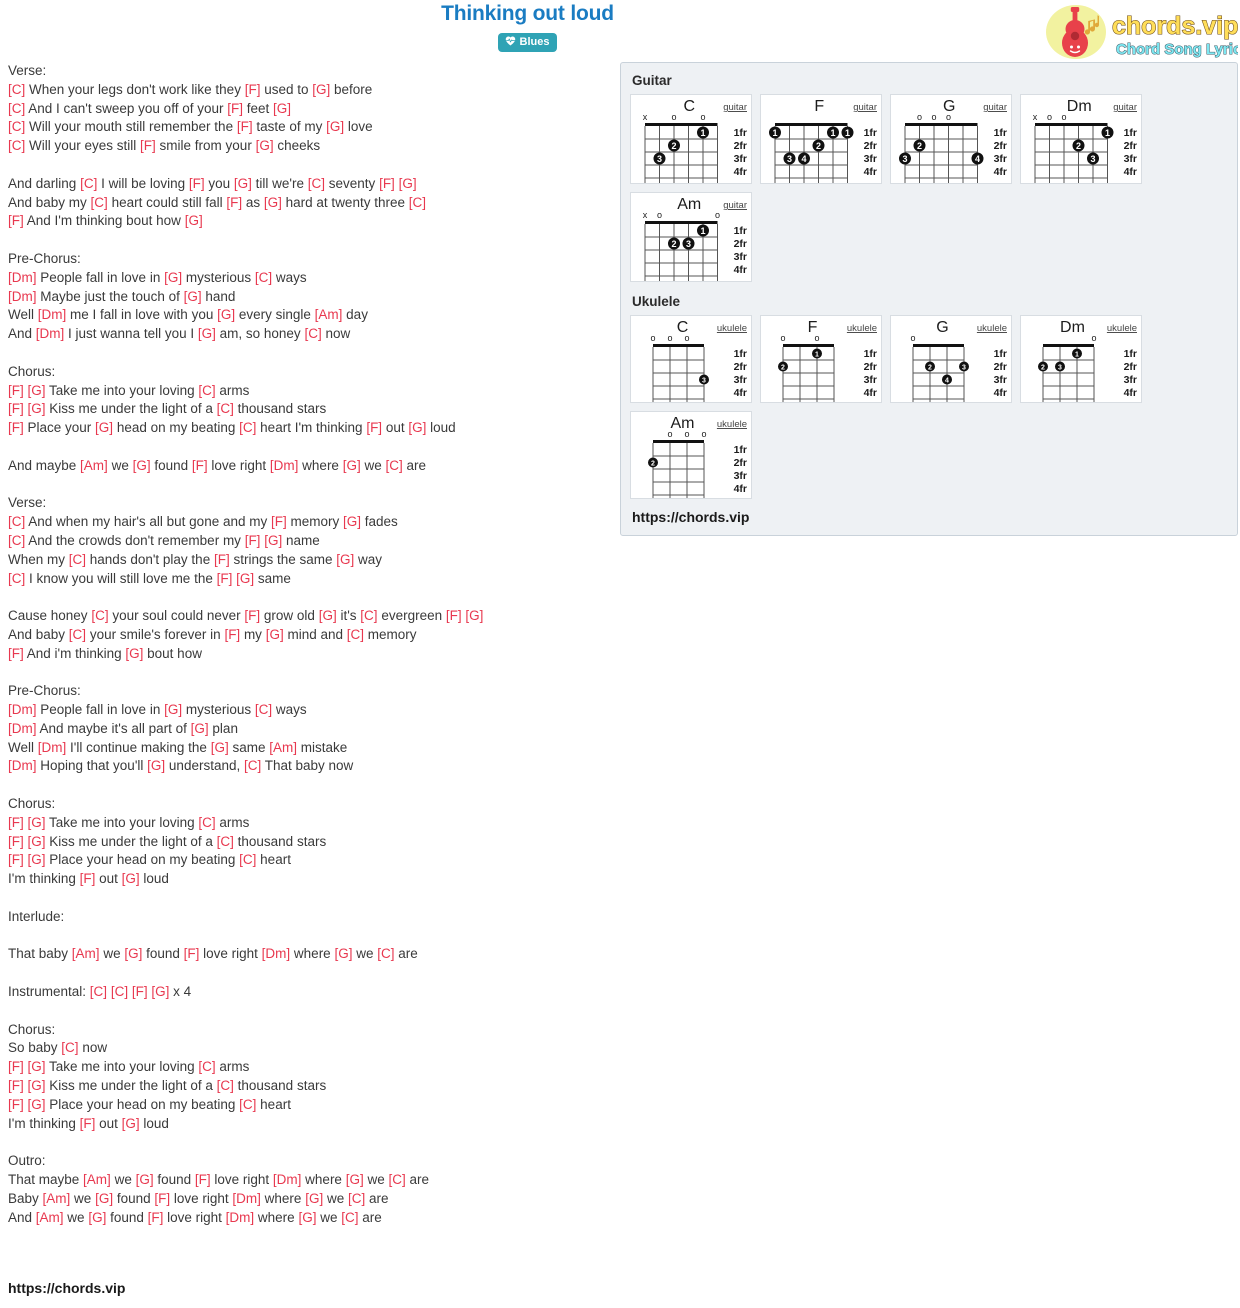 This screenshot has height=1308, width=1240. Describe the element at coordinates (527, 13) in the screenshot. I see `page-title: Thinking out loud` at that location.